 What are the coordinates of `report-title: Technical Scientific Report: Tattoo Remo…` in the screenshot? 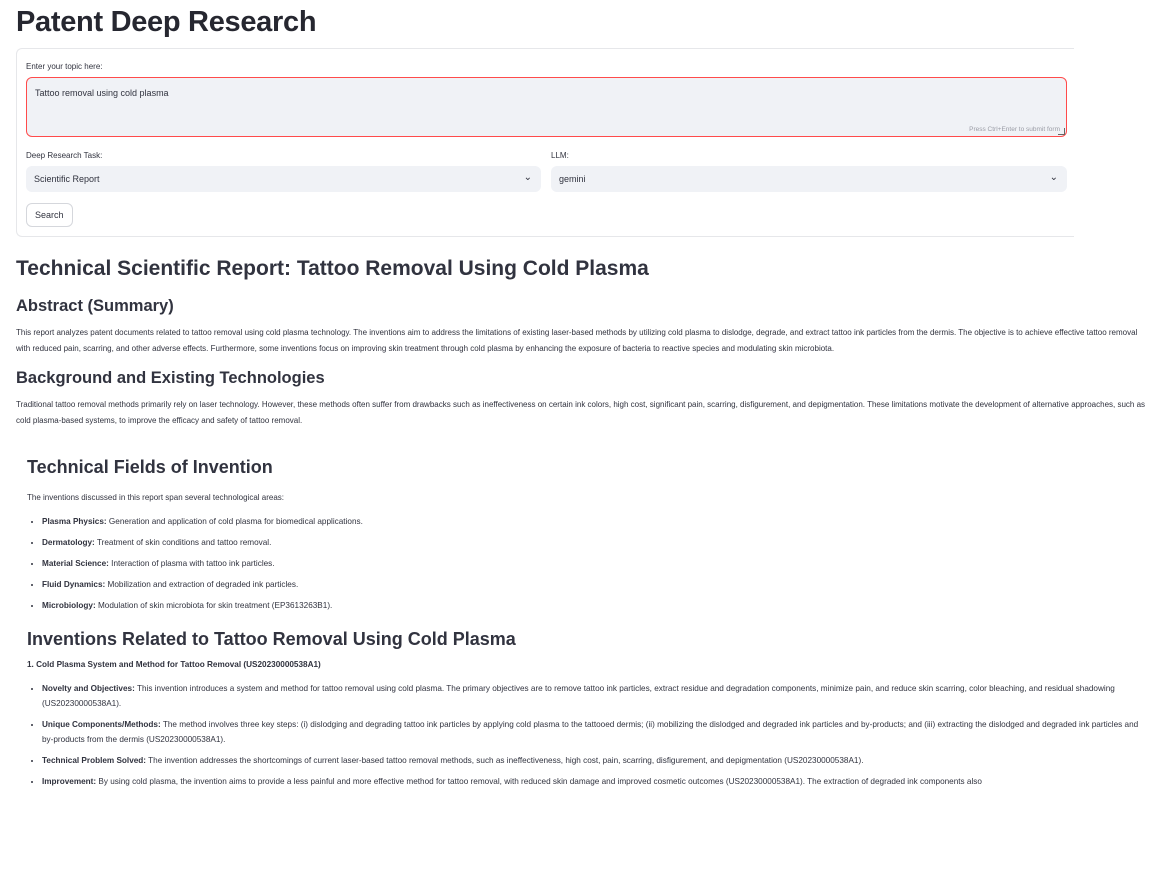 It's located at (583, 269).